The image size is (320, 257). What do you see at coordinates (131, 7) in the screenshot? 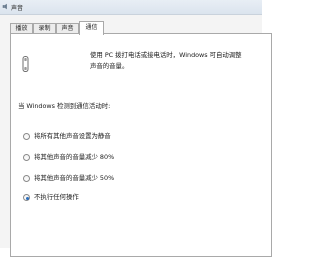
I see `title-bar: 声音` at bounding box center [131, 7].